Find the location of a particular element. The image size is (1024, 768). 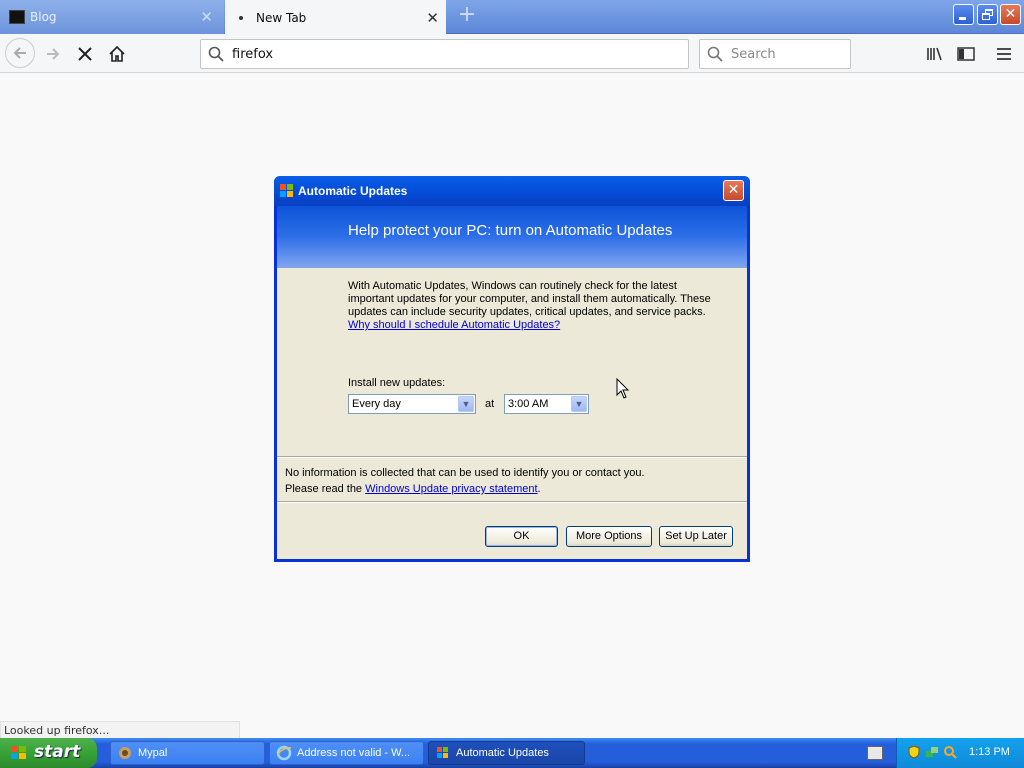

restore-button is located at coordinates (987, 14).